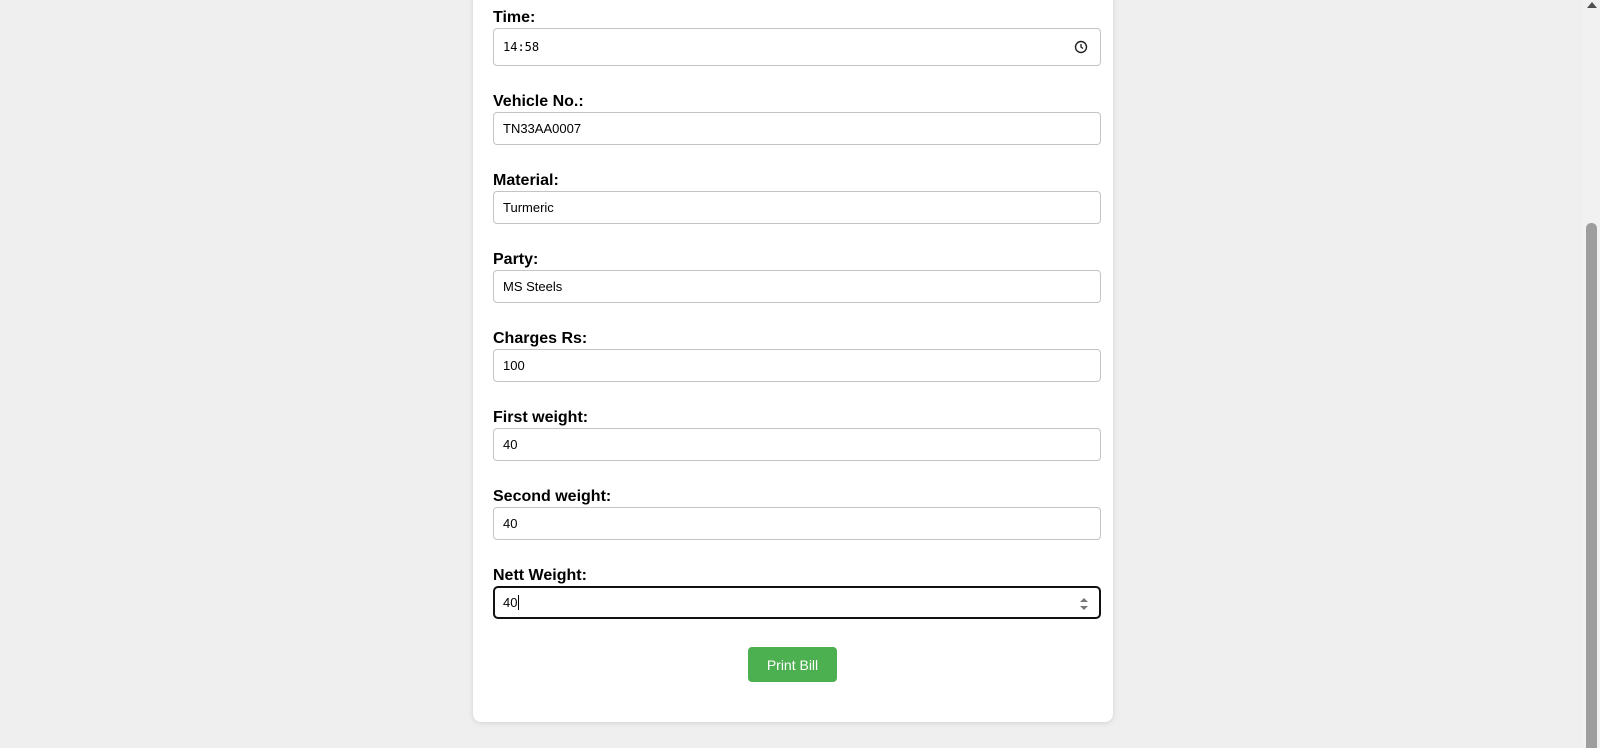 Image resolution: width=1600 pixels, height=748 pixels. I want to click on nett-weight-label: Nett Weight:, so click(540, 575).